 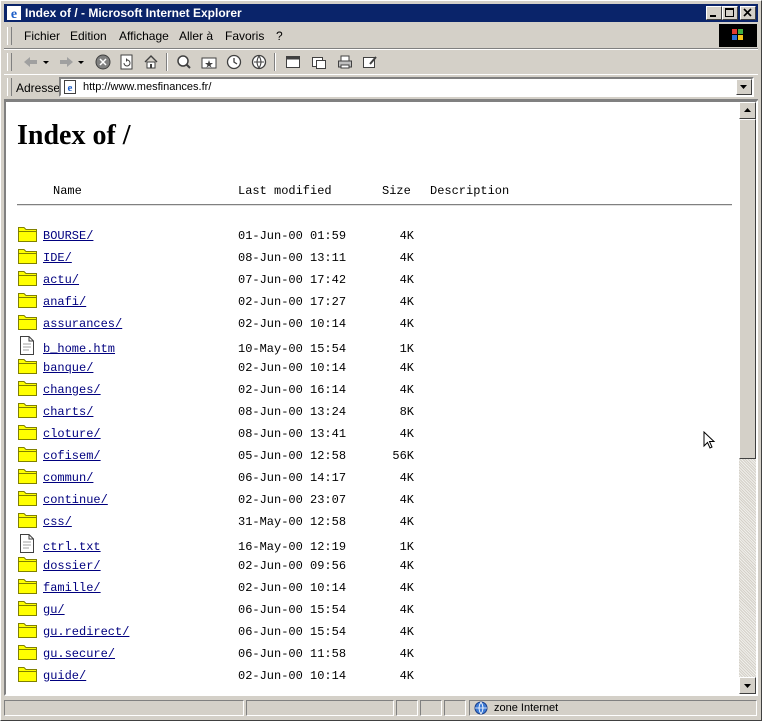 I want to click on forward-icon, so click(x=72, y=62).